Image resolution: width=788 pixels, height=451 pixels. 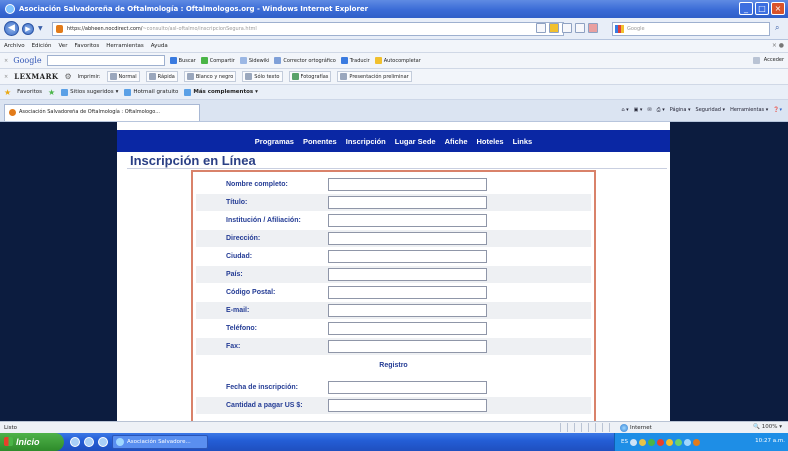 What do you see at coordinates (366, 141) in the screenshot?
I see `nav-inscripcion: Inscripción` at bounding box center [366, 141].